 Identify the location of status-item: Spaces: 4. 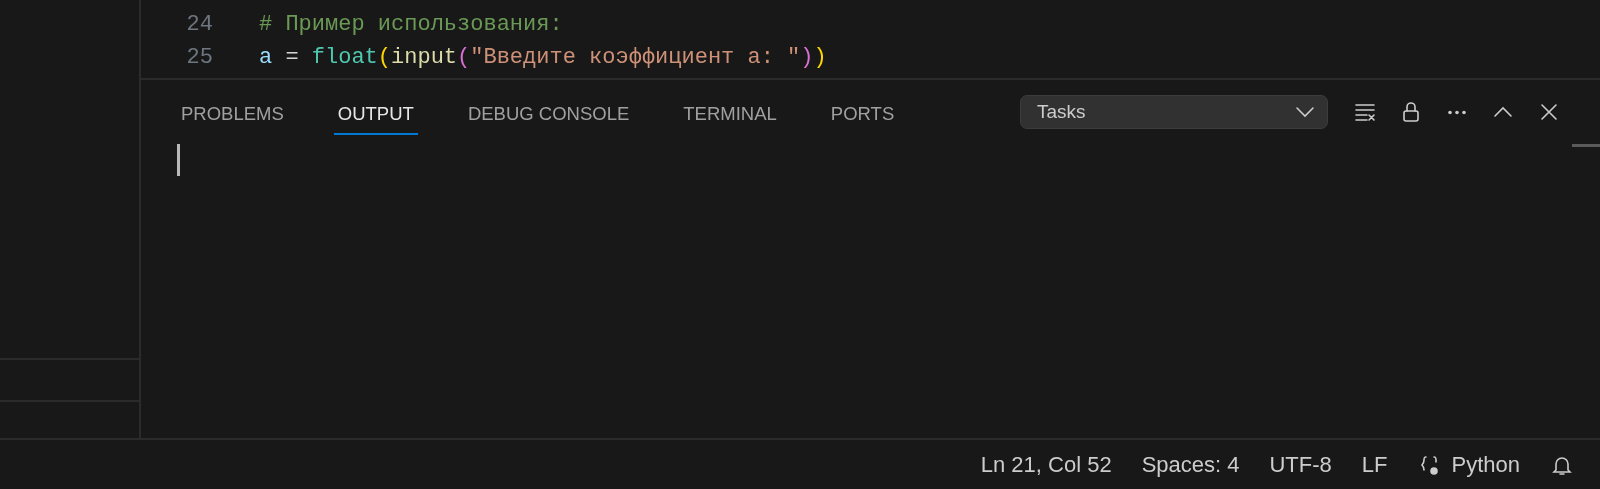
(1190, 464).